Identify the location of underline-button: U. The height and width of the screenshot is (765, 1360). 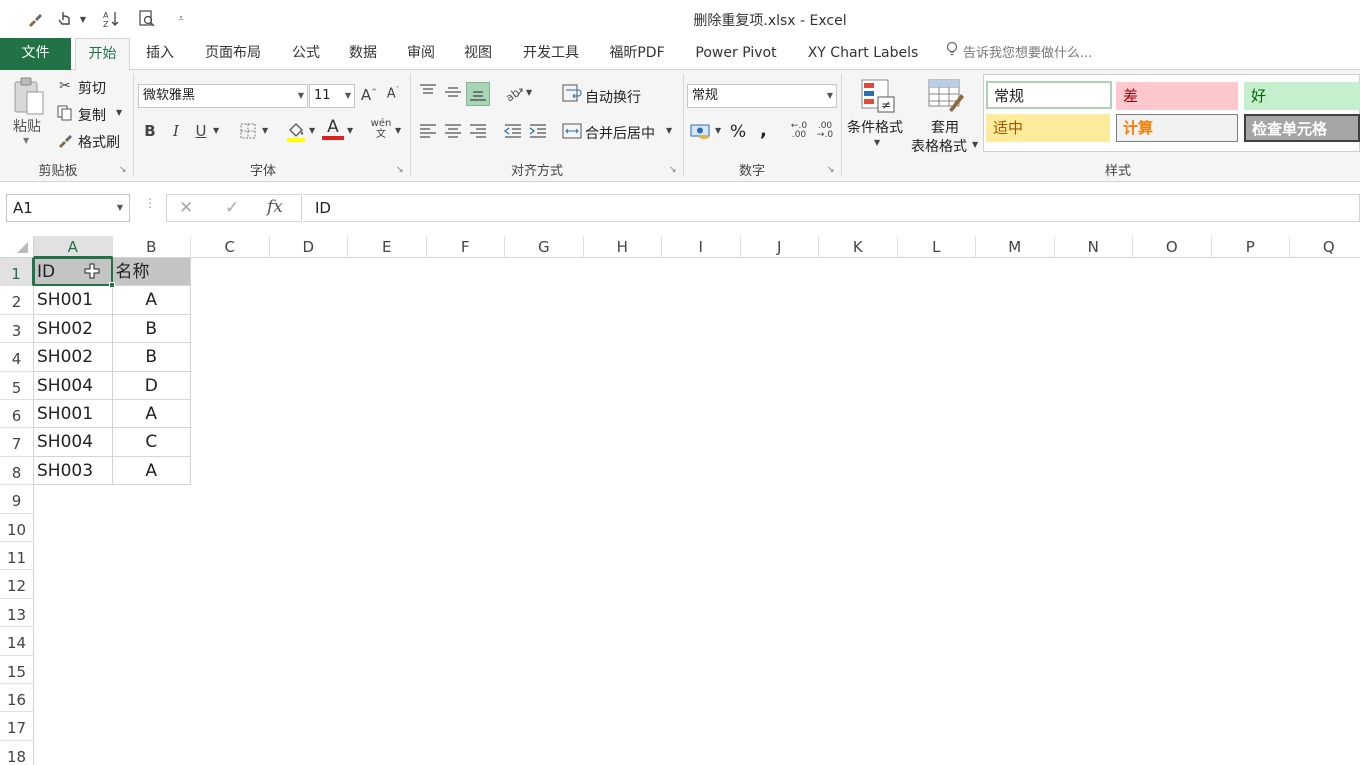
(201, 131).